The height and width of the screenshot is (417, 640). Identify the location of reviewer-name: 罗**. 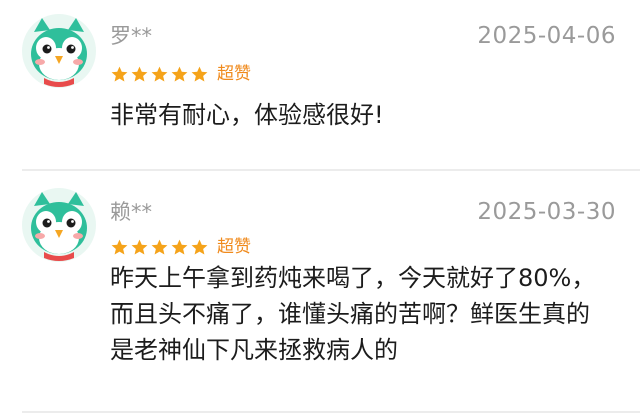
(131, 36).